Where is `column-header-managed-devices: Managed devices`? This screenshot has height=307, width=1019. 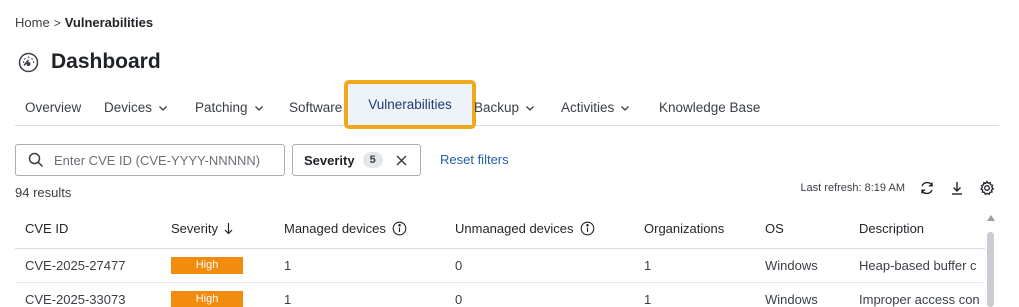
column-header-managed-devices: Managed devices is located at coordinates (359, 229).